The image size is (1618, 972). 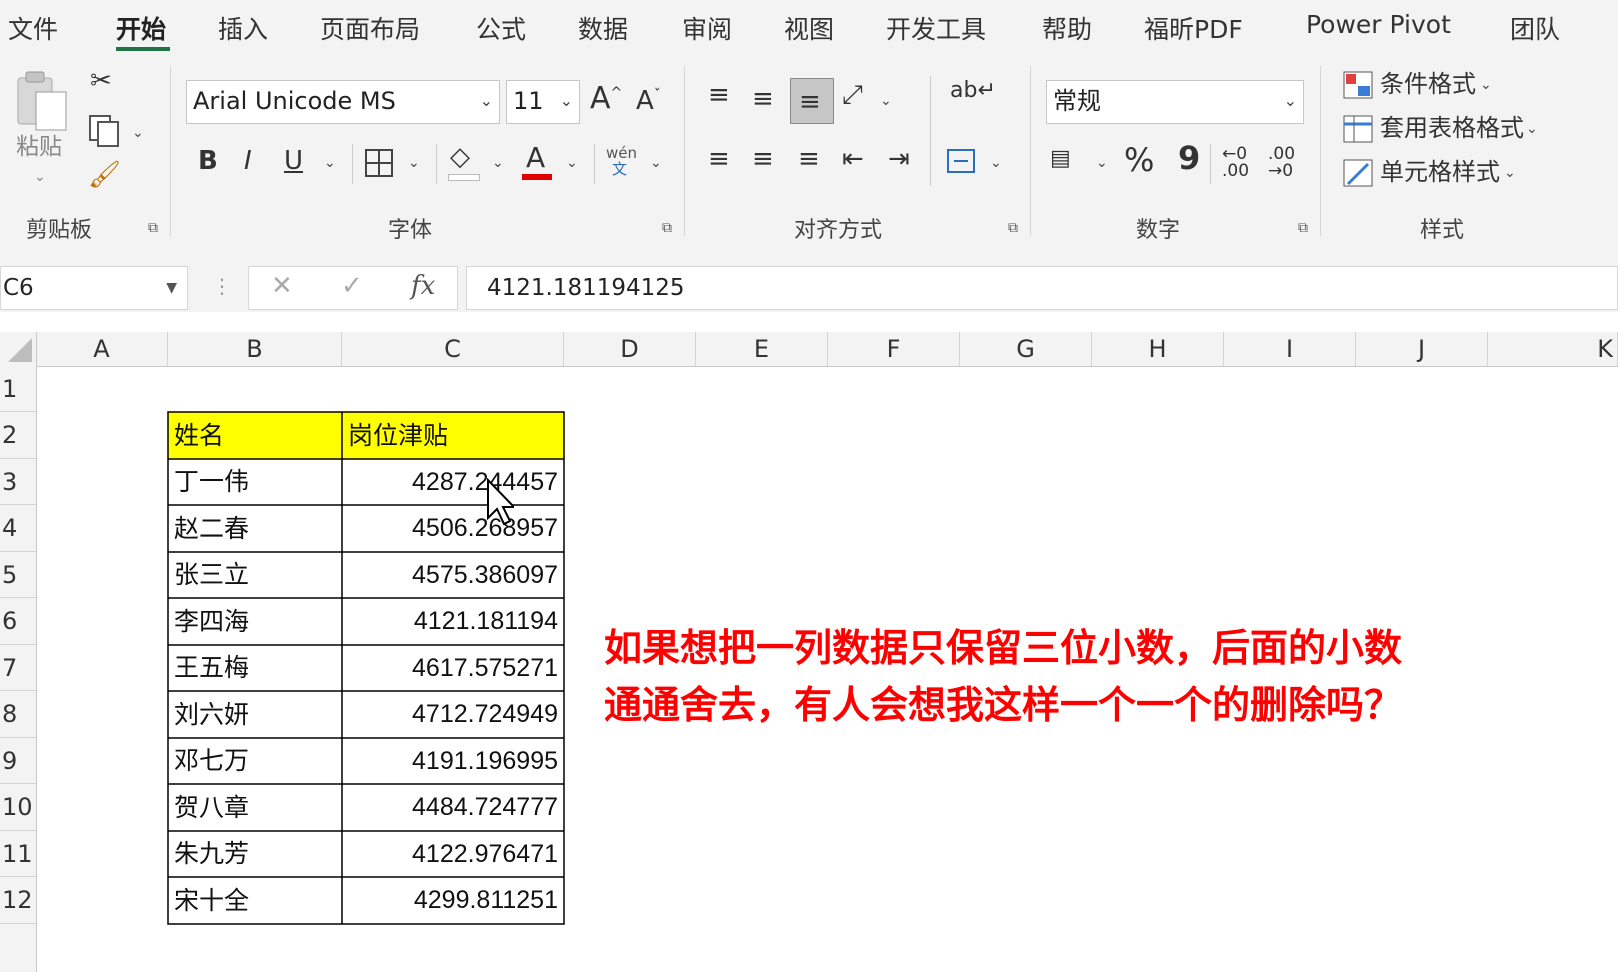 What do you see at coordinates (343, 102) in the screenshot?
I see `font-name-select: Arial Unicode MS ⌄` at bounding box center [343, 102].